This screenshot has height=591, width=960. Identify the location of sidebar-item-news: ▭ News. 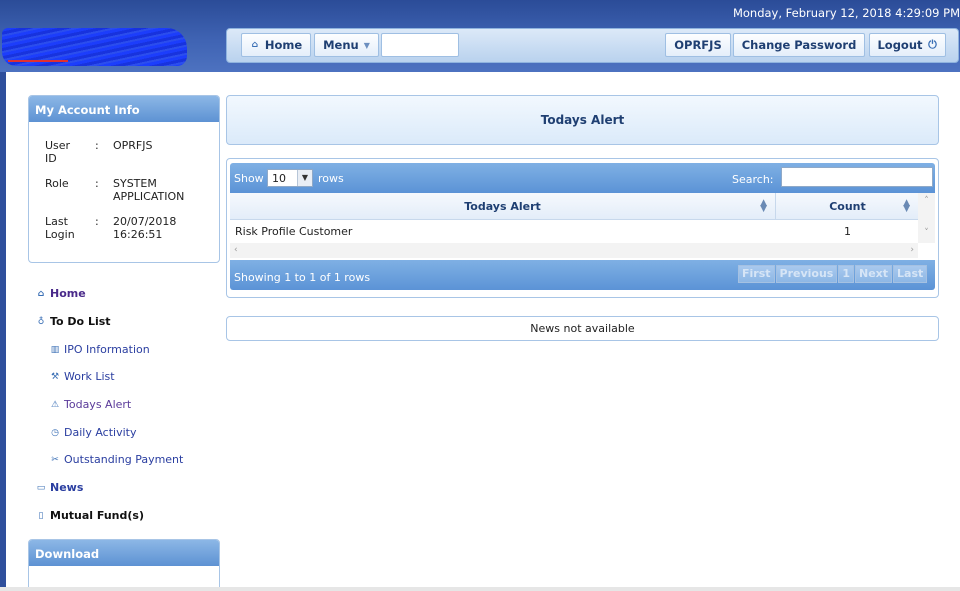
(60, 487).